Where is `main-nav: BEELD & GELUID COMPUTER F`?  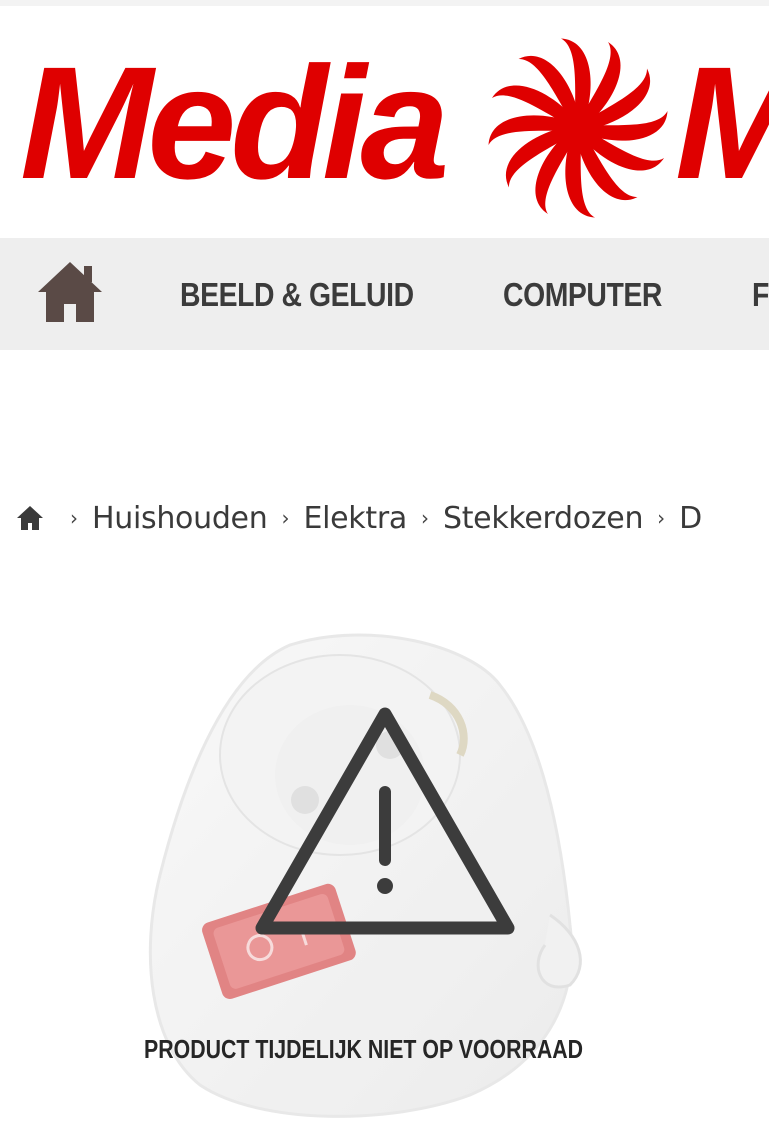 main-nav: BEELD & GELUID COMPUTER F is located at coordinates (384, 294).